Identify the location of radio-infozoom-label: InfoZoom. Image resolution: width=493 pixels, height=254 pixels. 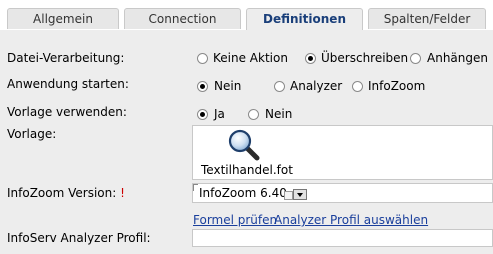
(397, 86).